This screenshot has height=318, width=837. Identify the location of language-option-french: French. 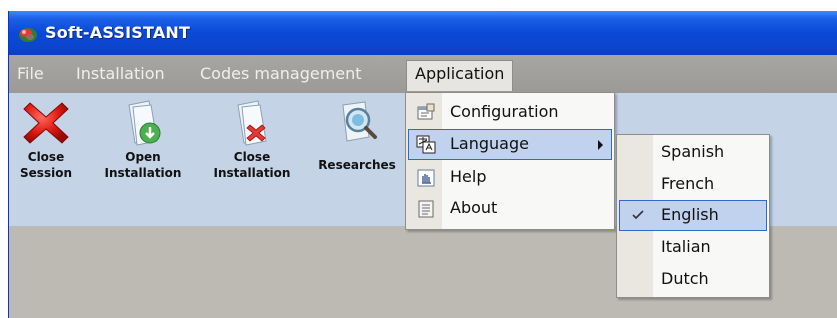
(693, 184).